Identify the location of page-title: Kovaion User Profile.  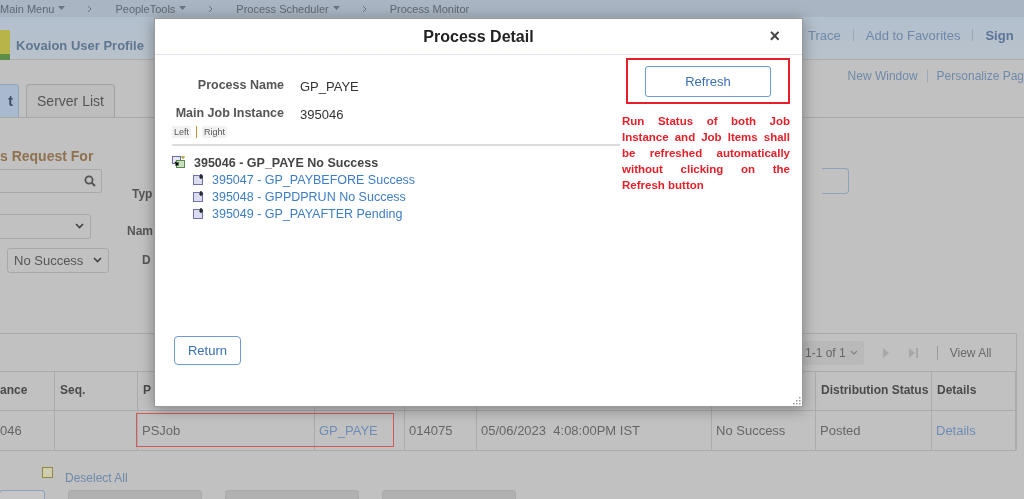
(80, 45).